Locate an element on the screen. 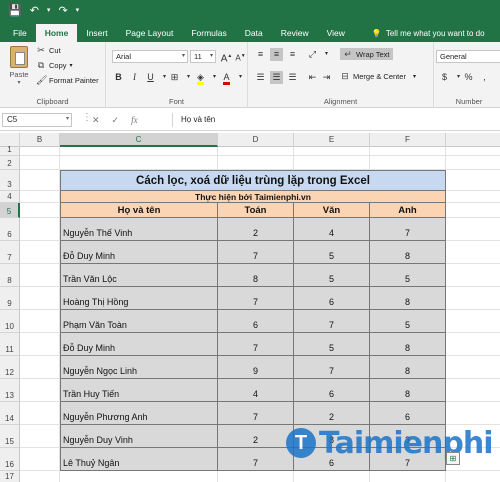 The width and height of the screenshot is (500, 482). student-name-cell: Nguyễn Ngọc Linh is located at coordinates (139, 367).